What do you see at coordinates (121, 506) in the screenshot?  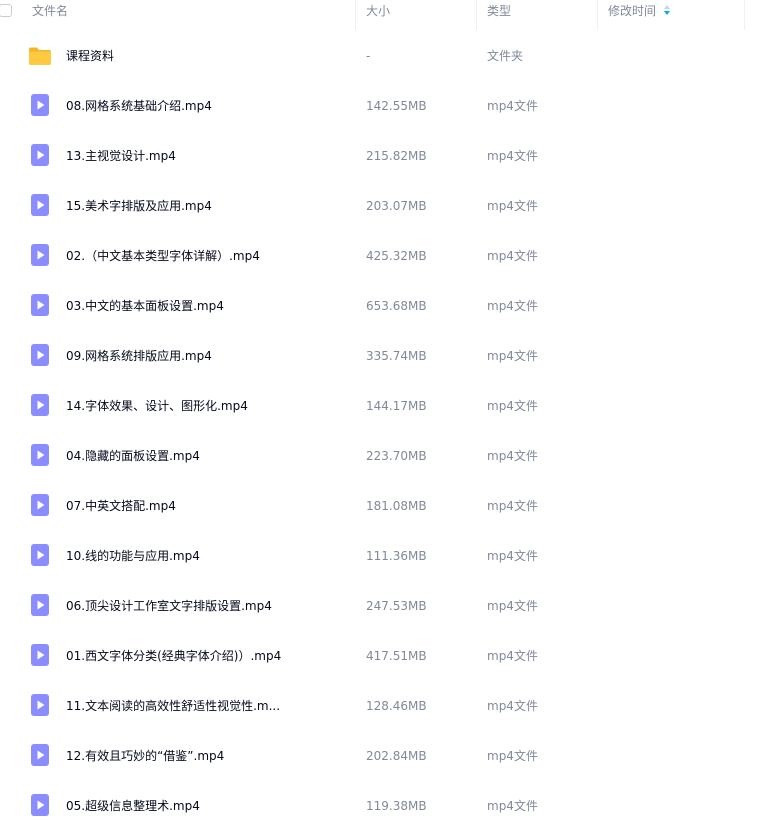 I see `file-name: 07.中英文搭配.mp4` at bounding box center [121, 506].